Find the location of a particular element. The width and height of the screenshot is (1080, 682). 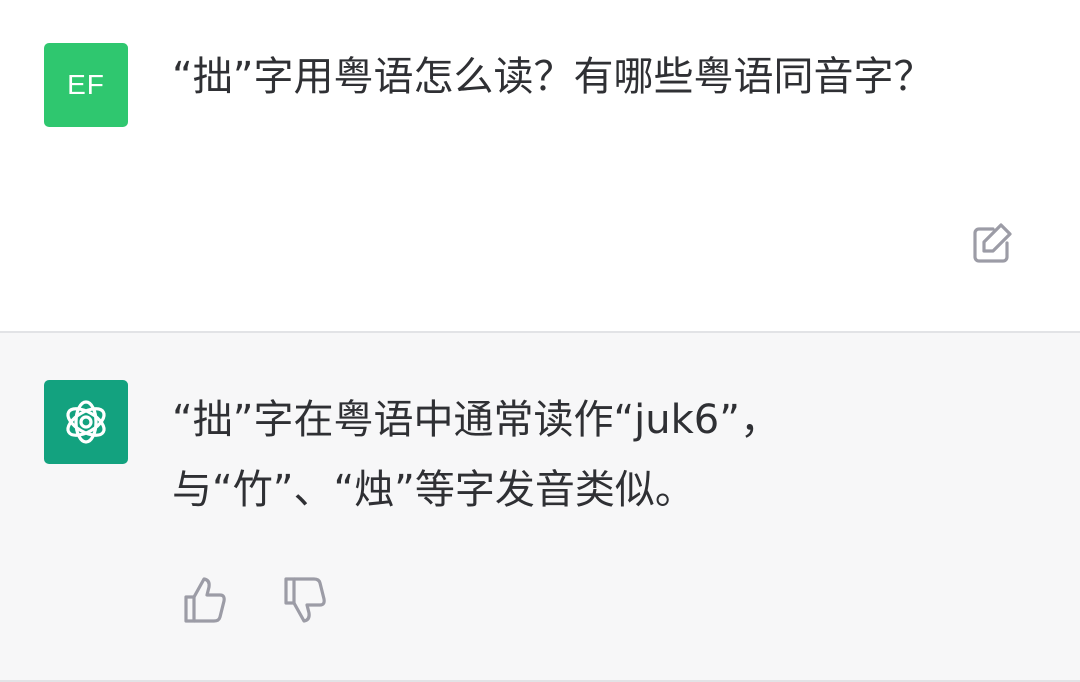

thumbs-down-button is located at coordinates (305, 600).